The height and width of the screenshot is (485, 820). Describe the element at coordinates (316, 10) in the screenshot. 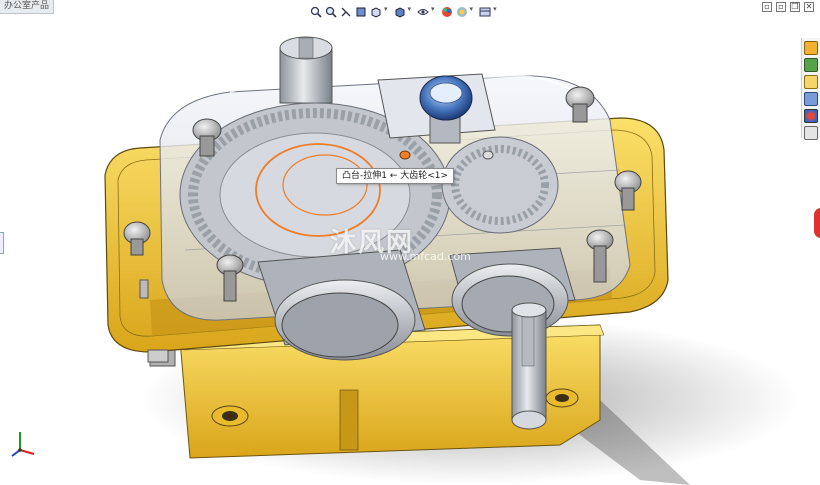

I see `zoom-to-fit-icon` at that location.